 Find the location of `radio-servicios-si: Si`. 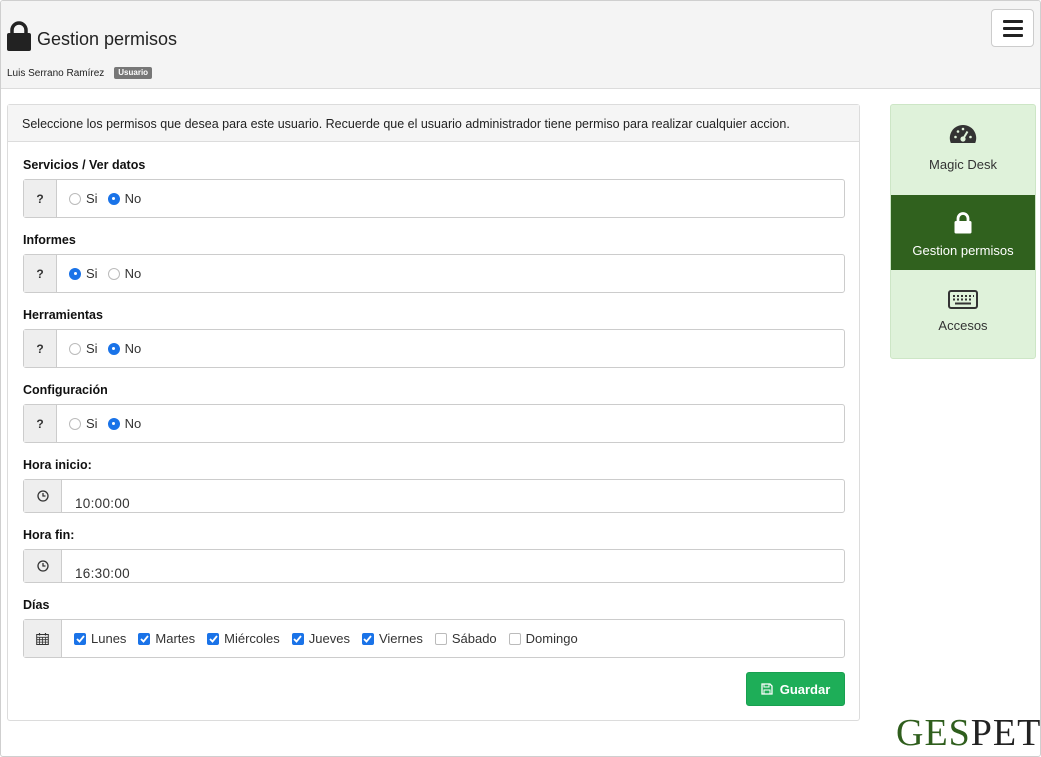

radio-servicios-si: Si is located at coordinates (83, 198).